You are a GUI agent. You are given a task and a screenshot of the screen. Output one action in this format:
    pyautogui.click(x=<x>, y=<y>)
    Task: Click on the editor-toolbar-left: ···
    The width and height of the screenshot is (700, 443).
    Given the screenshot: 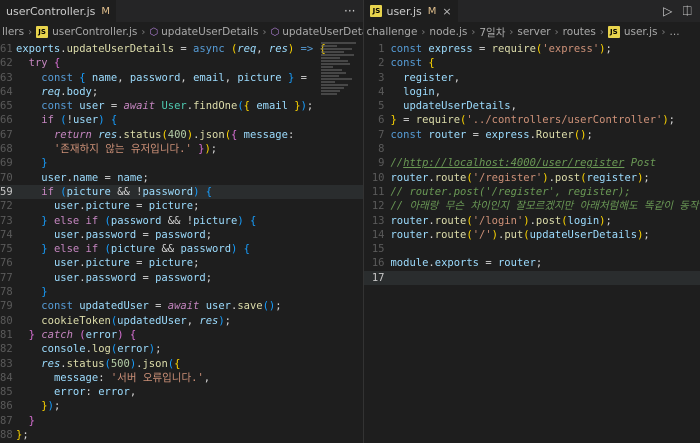 What is the action you would take?
    pyautogui.click(x=353, y=11)
    